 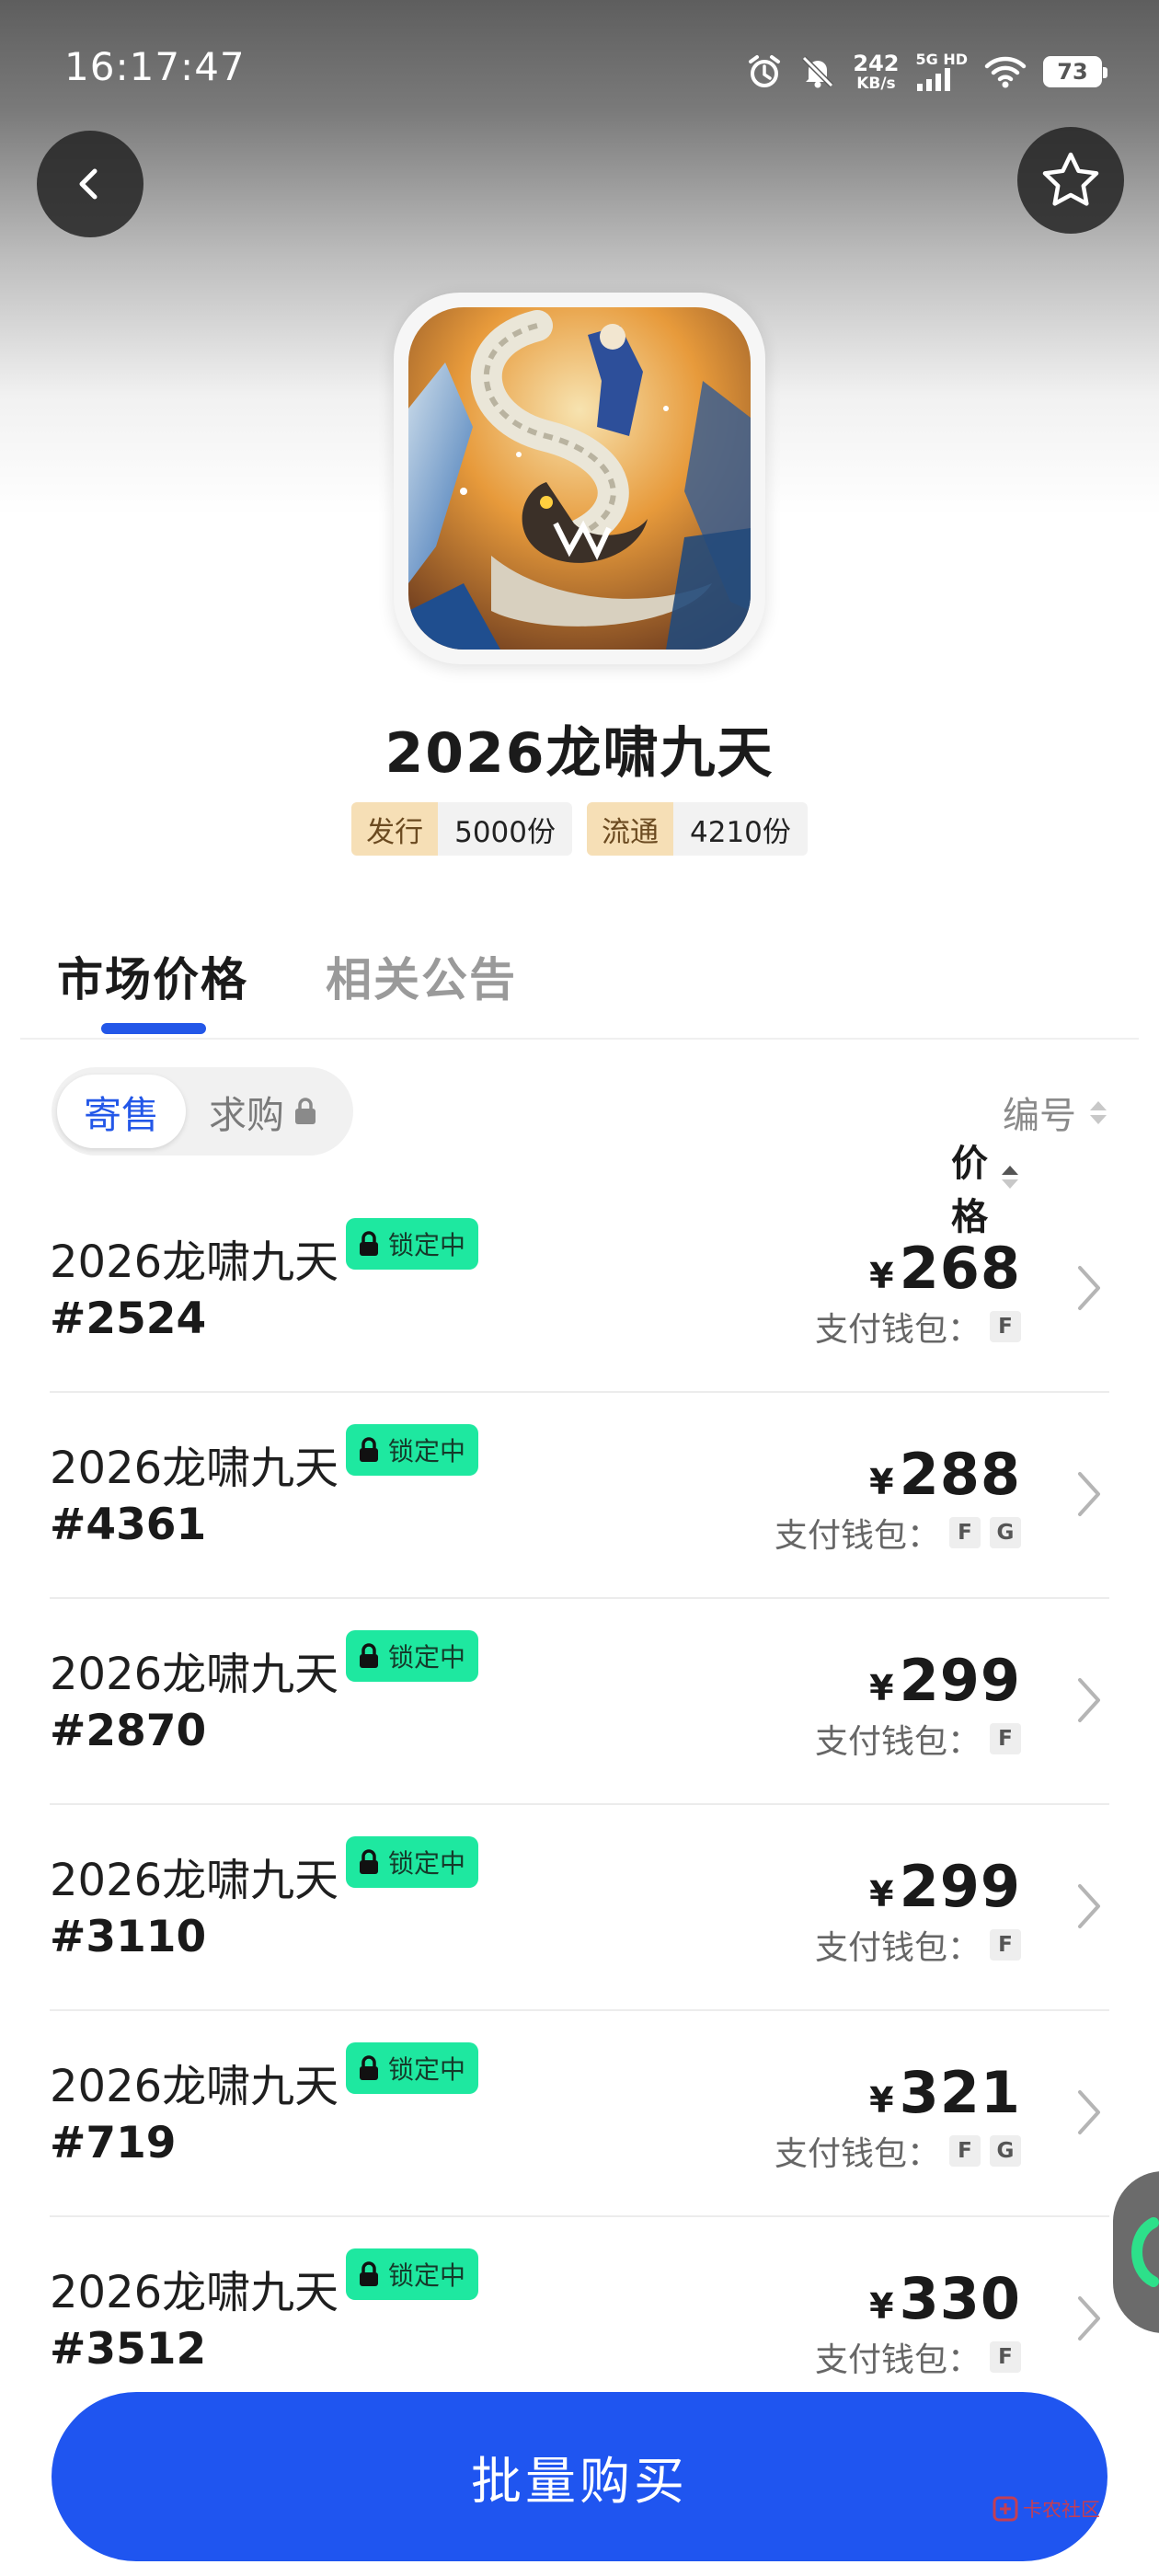 I want to click on status-icons: 242 KB/s 5G HD 73, so click(x=926, y=72).